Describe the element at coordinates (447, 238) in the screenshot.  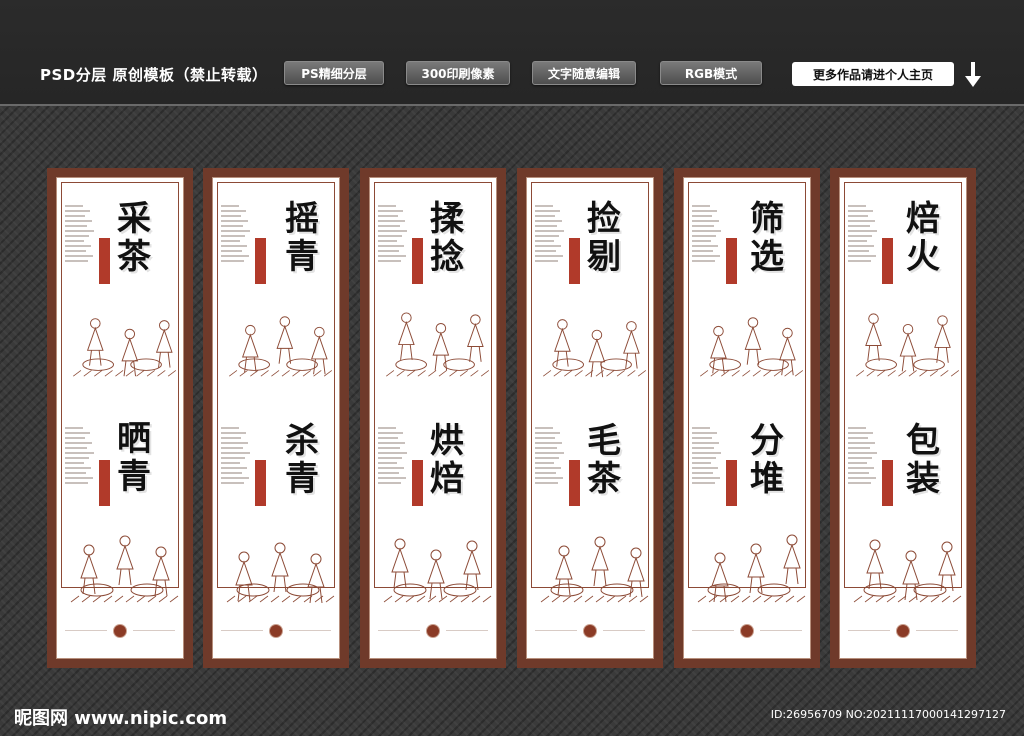
I see `panel-3-top-title: 揉捻` at that location.